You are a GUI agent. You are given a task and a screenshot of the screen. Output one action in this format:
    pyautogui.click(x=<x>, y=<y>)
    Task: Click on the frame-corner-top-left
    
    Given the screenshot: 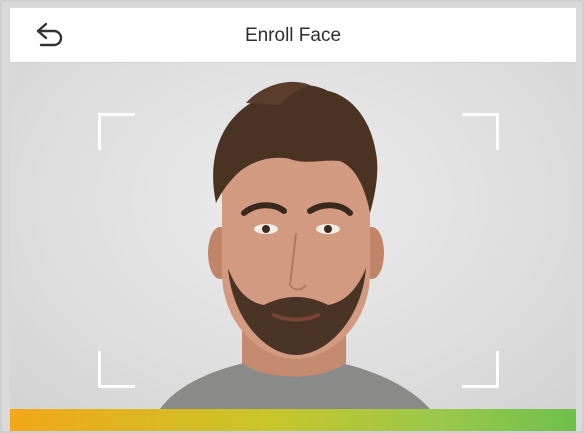 What is the action you would take?
    pyautogui.click(x=116, y=131)
    